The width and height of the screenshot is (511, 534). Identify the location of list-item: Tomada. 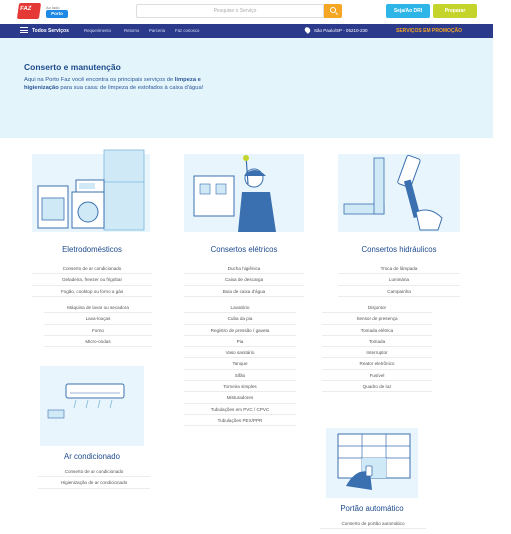
(377, 342).